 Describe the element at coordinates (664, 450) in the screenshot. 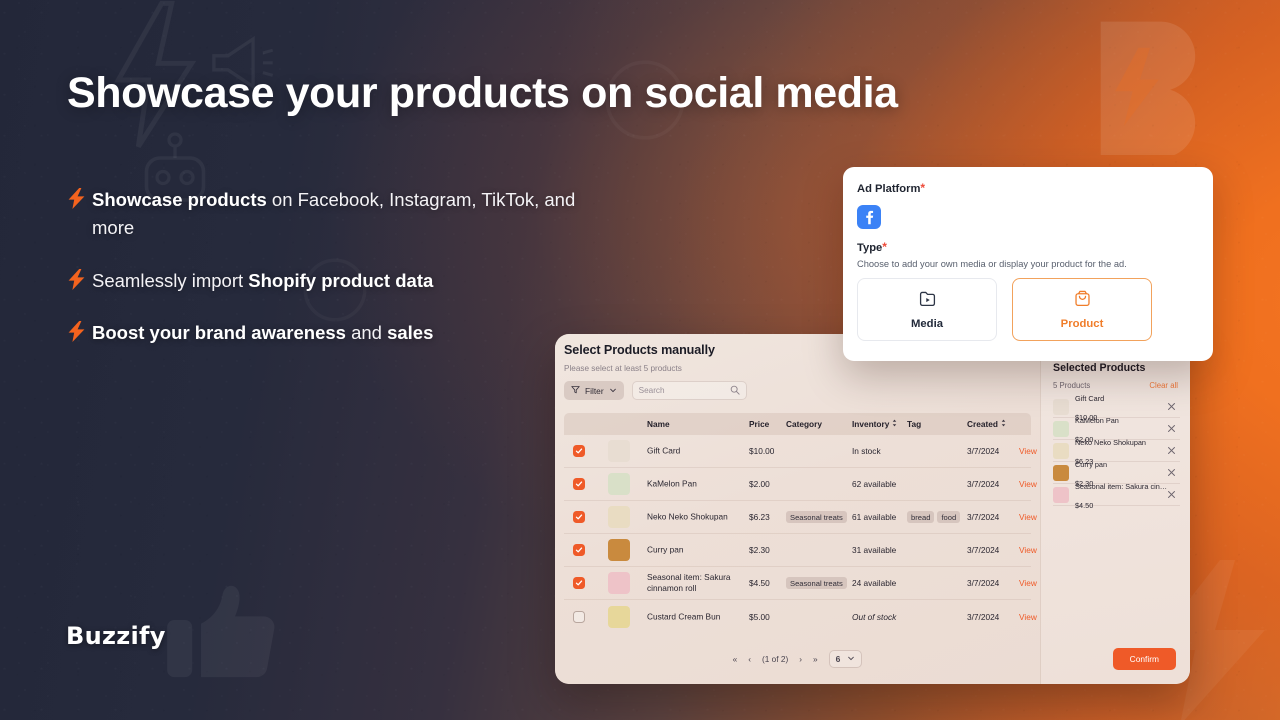

I see `cell-name: Gift Card` at that location.